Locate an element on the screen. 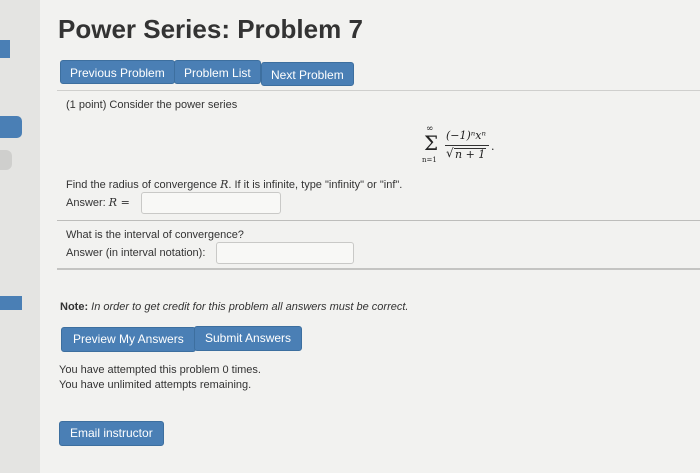  series-numerator: (−1)ⁿxⁿ is located at coordinates (466, 135).